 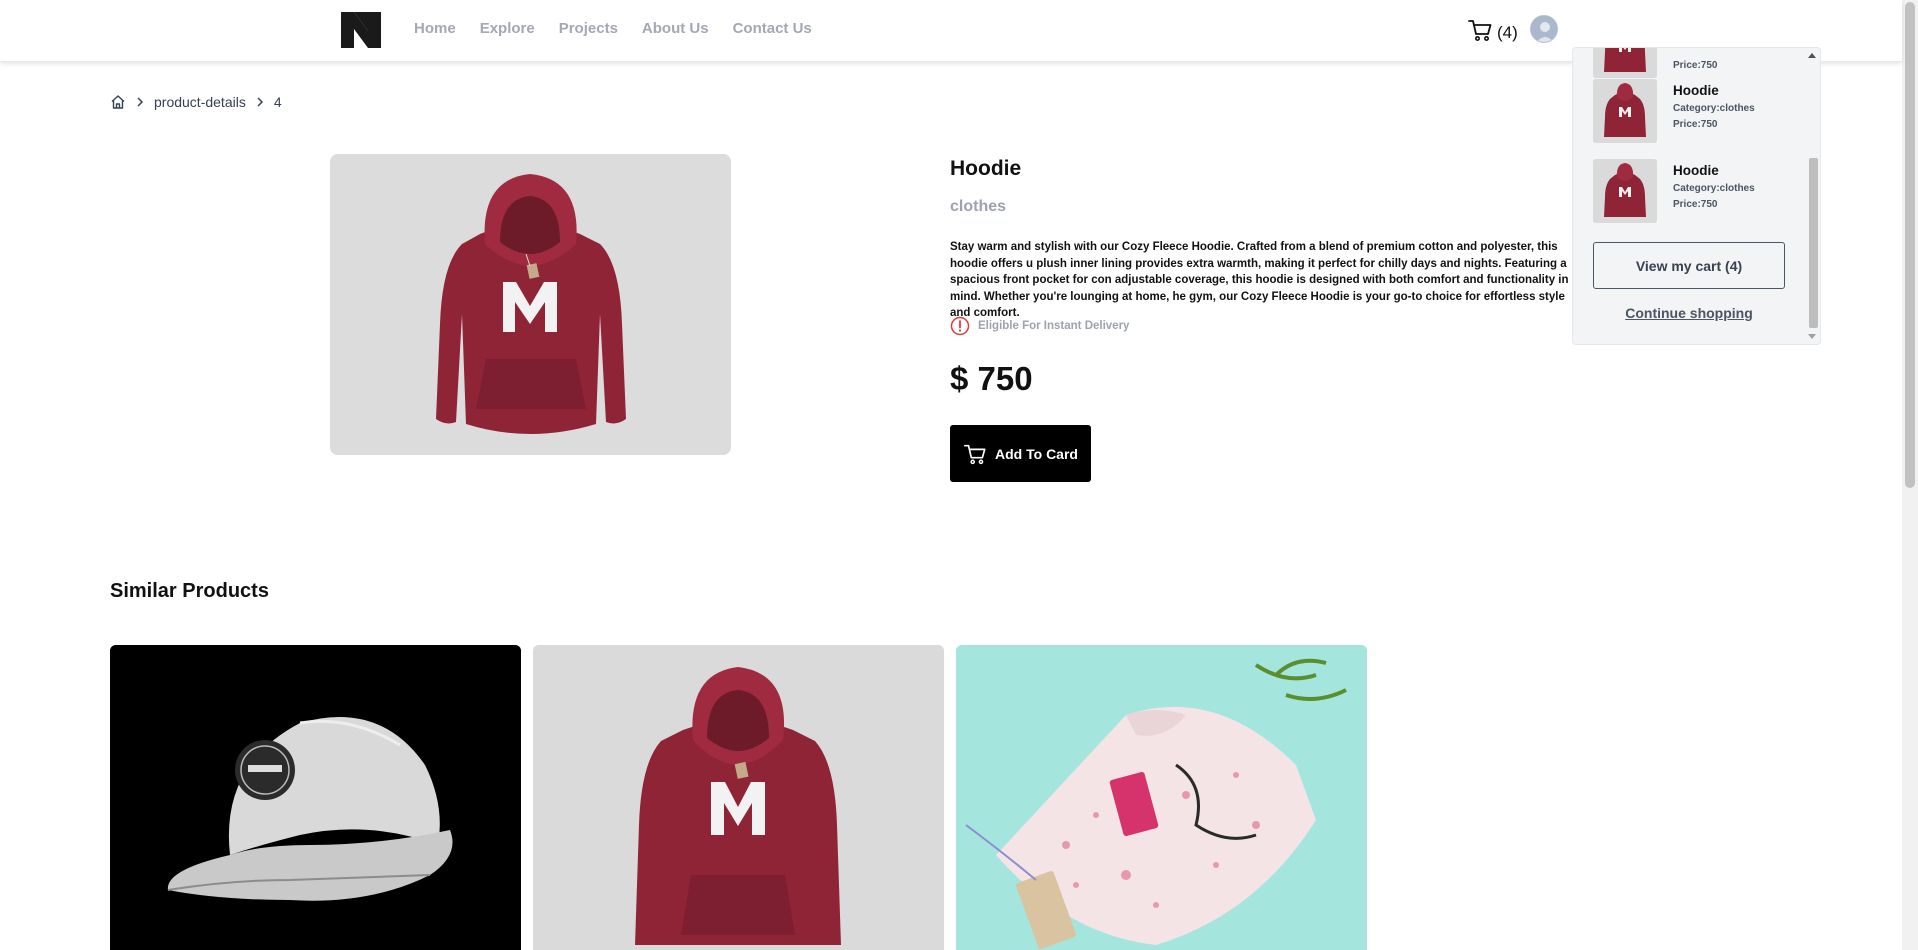 I want to click on cart-dropdown-scrollbar, so click(x=1812, y=196).